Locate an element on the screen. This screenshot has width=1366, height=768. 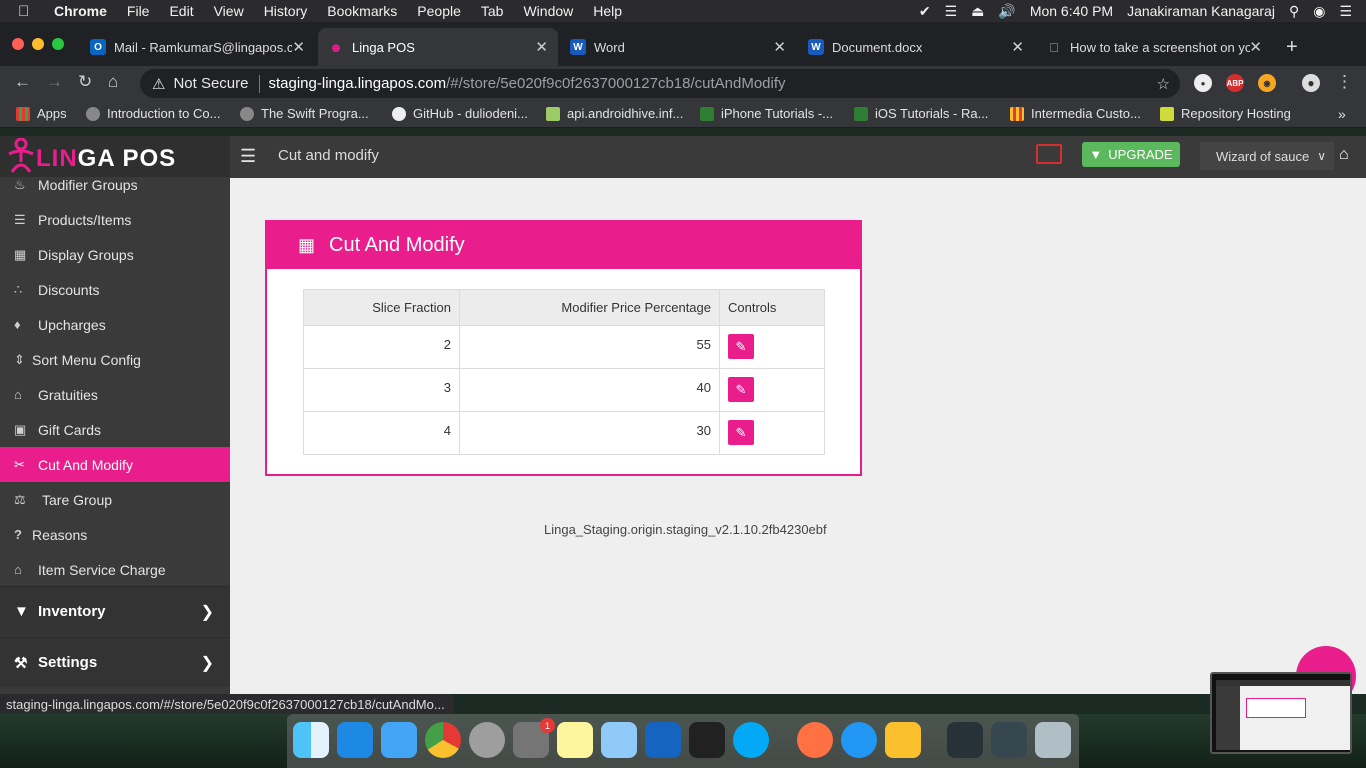
chrome-icon is located at coordinates (443, 740).